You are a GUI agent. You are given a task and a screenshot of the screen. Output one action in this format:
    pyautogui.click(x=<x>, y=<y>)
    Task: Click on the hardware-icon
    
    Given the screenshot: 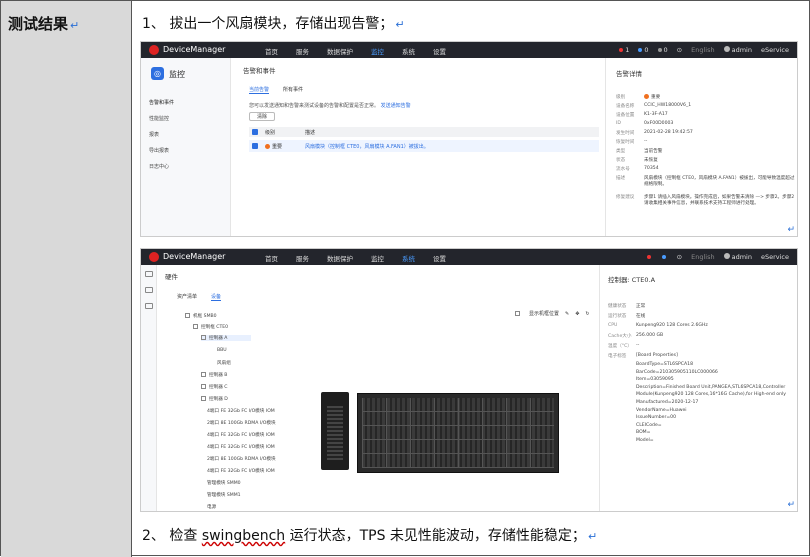 What is the action you would take?
    pyautogui.click(x=149, y=274)
    